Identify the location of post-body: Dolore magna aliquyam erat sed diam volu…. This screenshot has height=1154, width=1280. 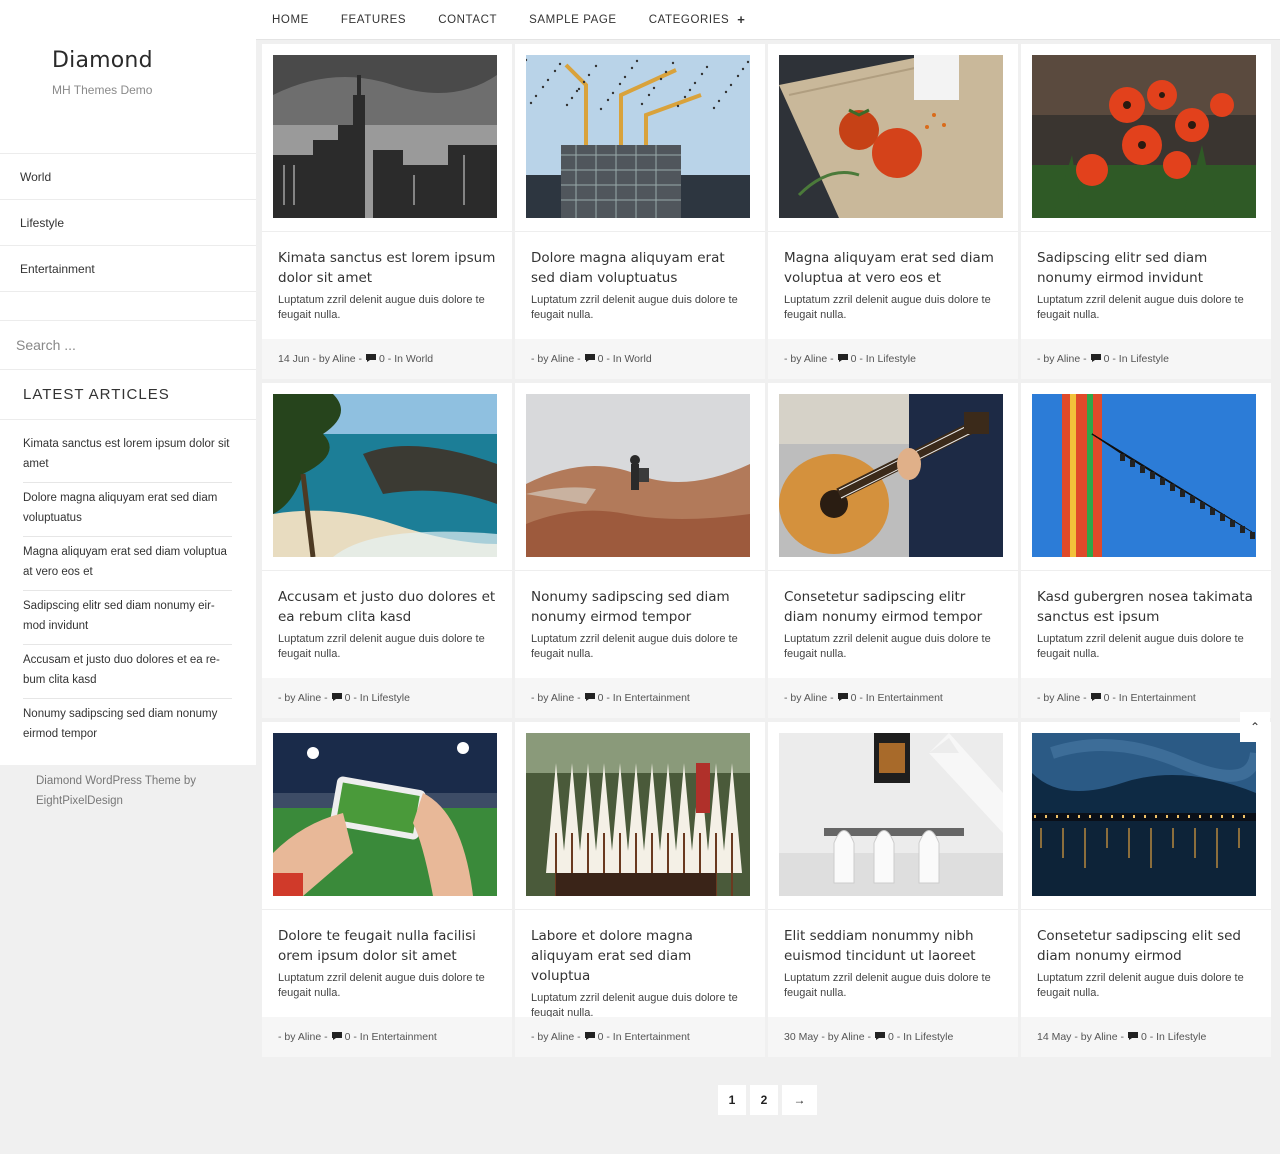
(640, 285).